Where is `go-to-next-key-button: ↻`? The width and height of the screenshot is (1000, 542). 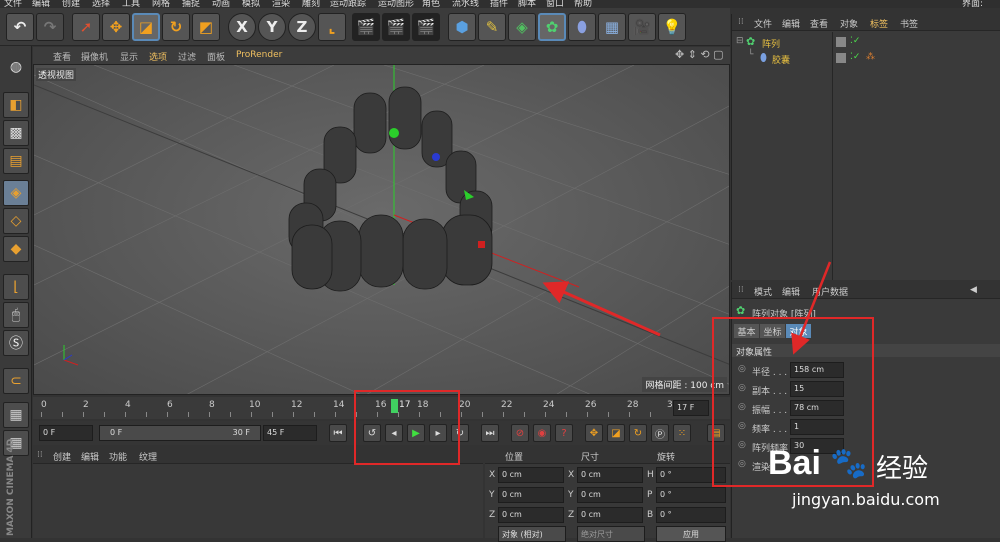
go-to-next-key-button: ↻ is located at coordinates (460, 433).